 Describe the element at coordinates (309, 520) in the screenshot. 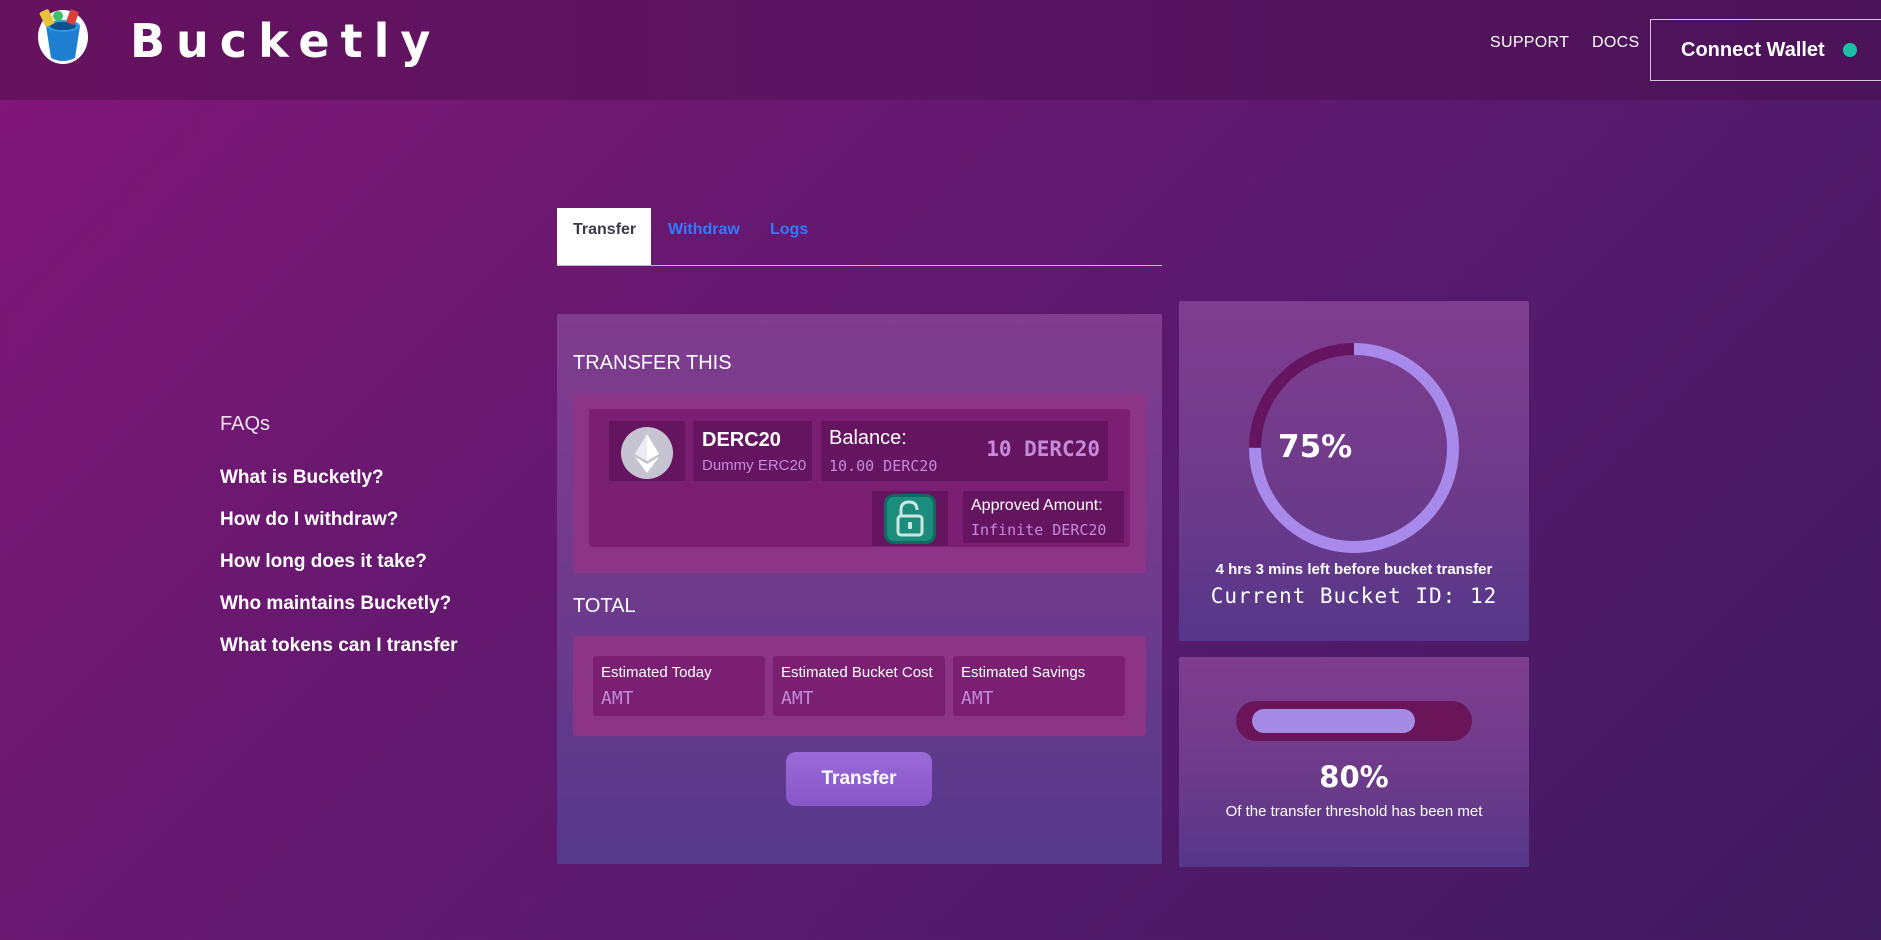

I see `faq-item: How do I withdraw?` at that location.